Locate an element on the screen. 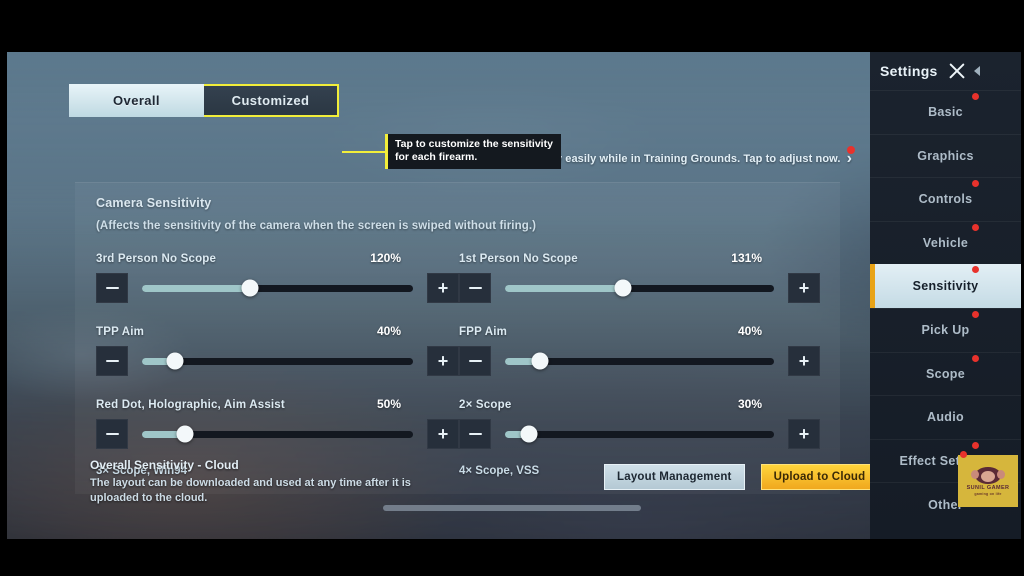 Image resolution: width=1024 pixels, height=576 pixels. collapse-arrow-icon is located at coordinates (976, 71).